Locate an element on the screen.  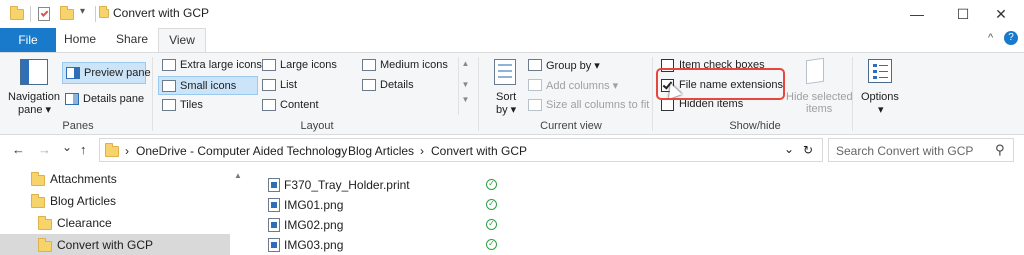
forward-button: → is located at coordinates (44, 149).